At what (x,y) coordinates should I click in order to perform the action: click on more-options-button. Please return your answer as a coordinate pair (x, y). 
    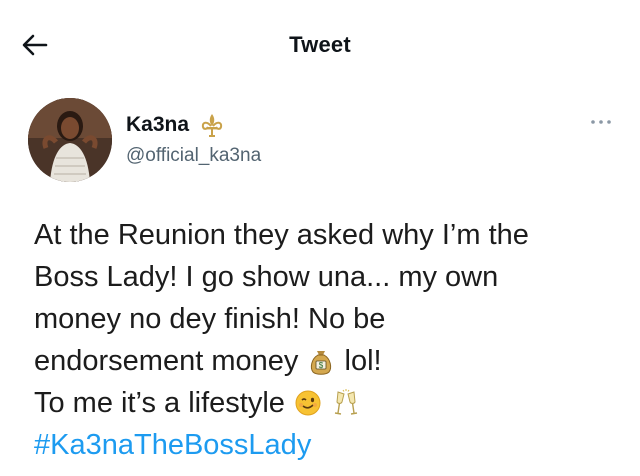
    Looking at the image, I should click on (592, 121).